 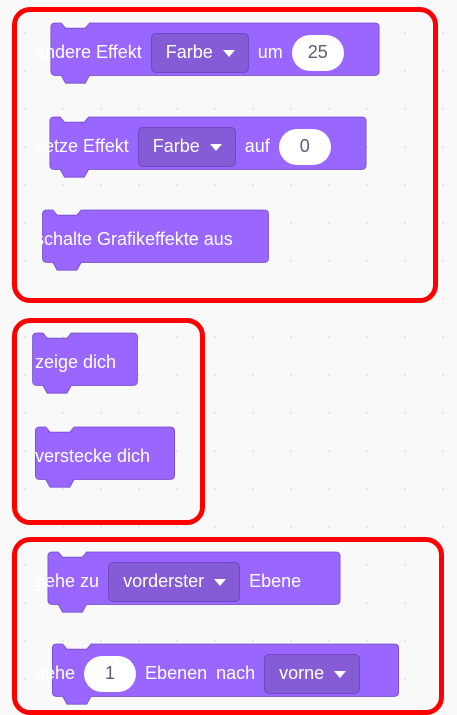 I want to click on set-value-input: 0, so click(x=304, y=146).